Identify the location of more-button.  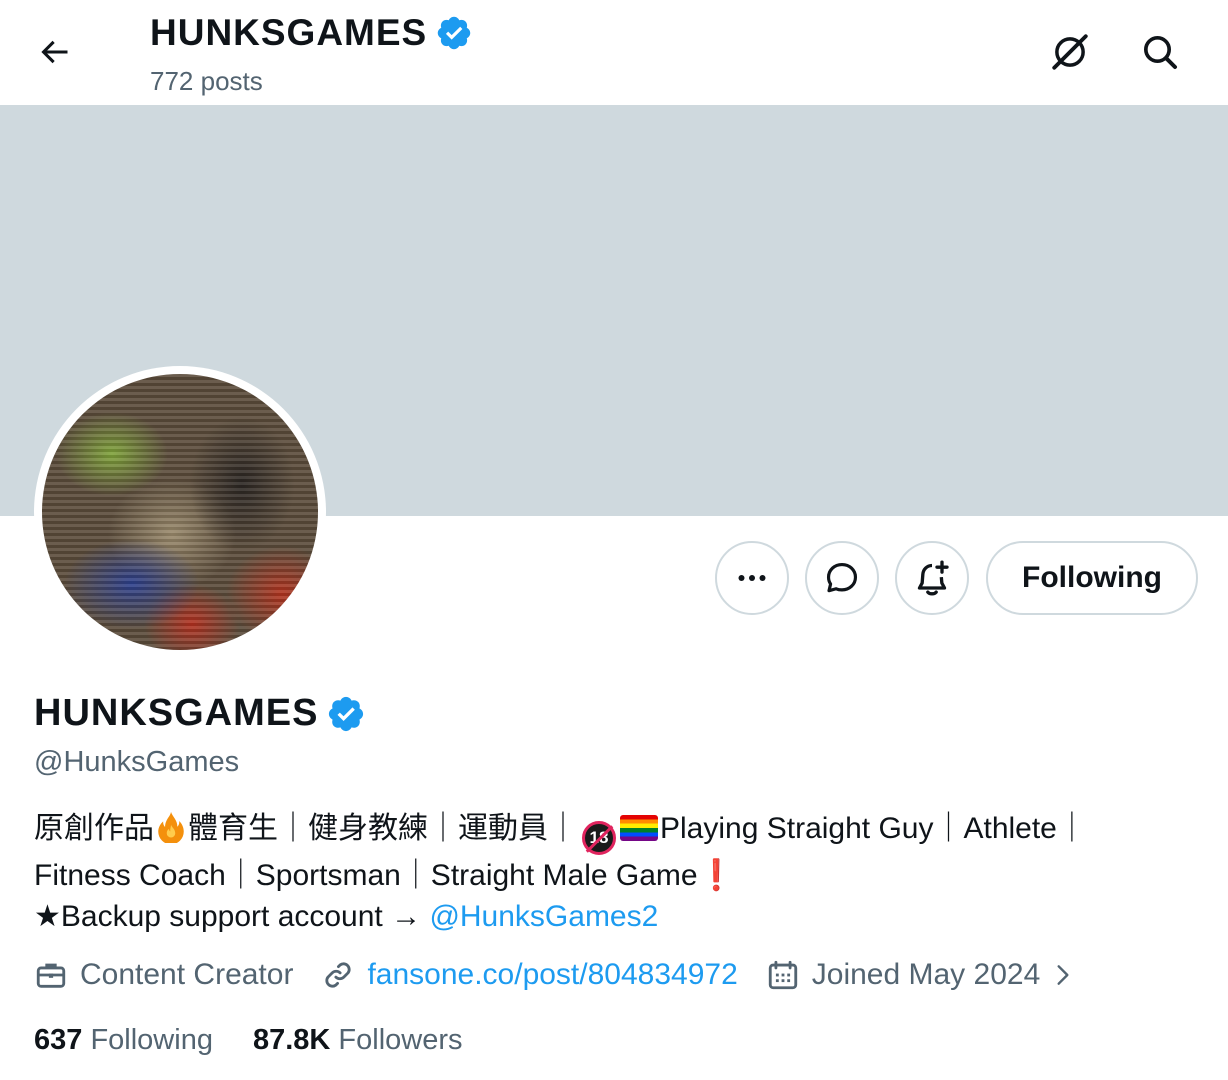
(752, 578).